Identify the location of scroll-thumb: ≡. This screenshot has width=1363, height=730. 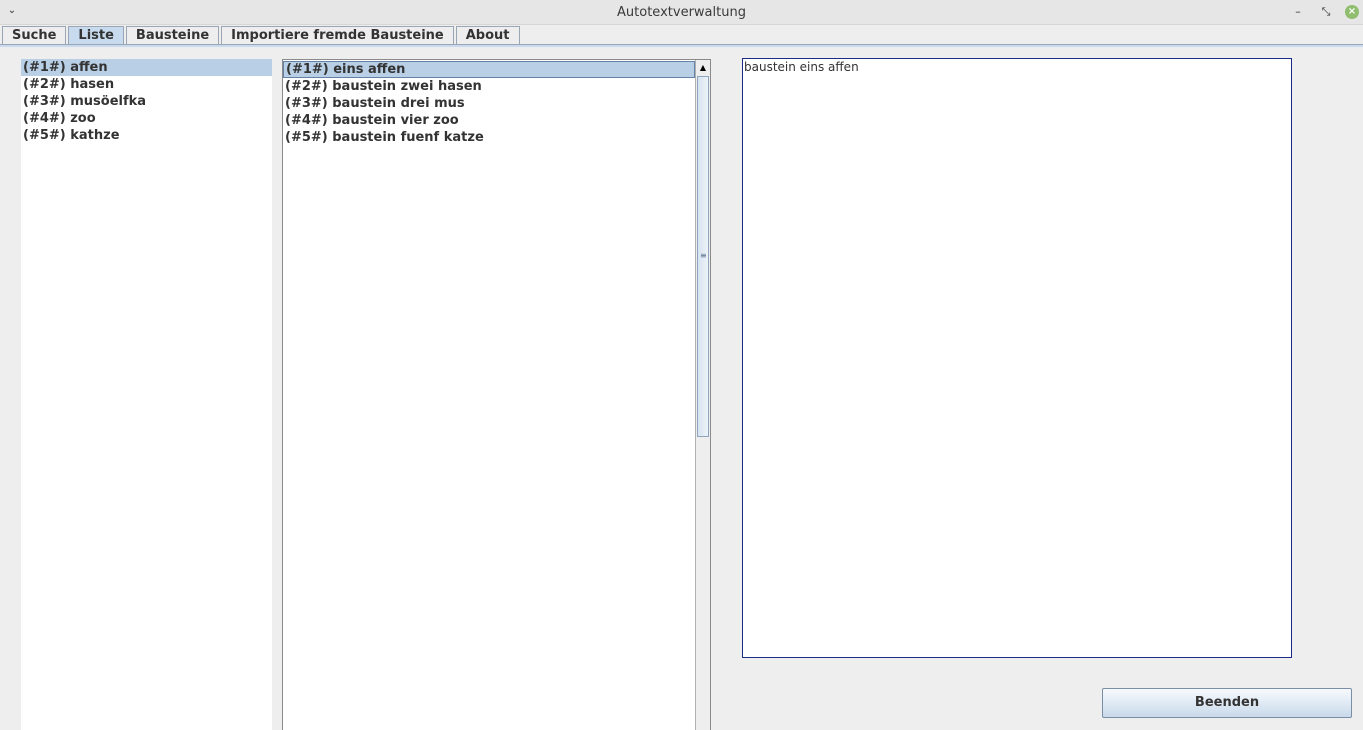
(703, 256).